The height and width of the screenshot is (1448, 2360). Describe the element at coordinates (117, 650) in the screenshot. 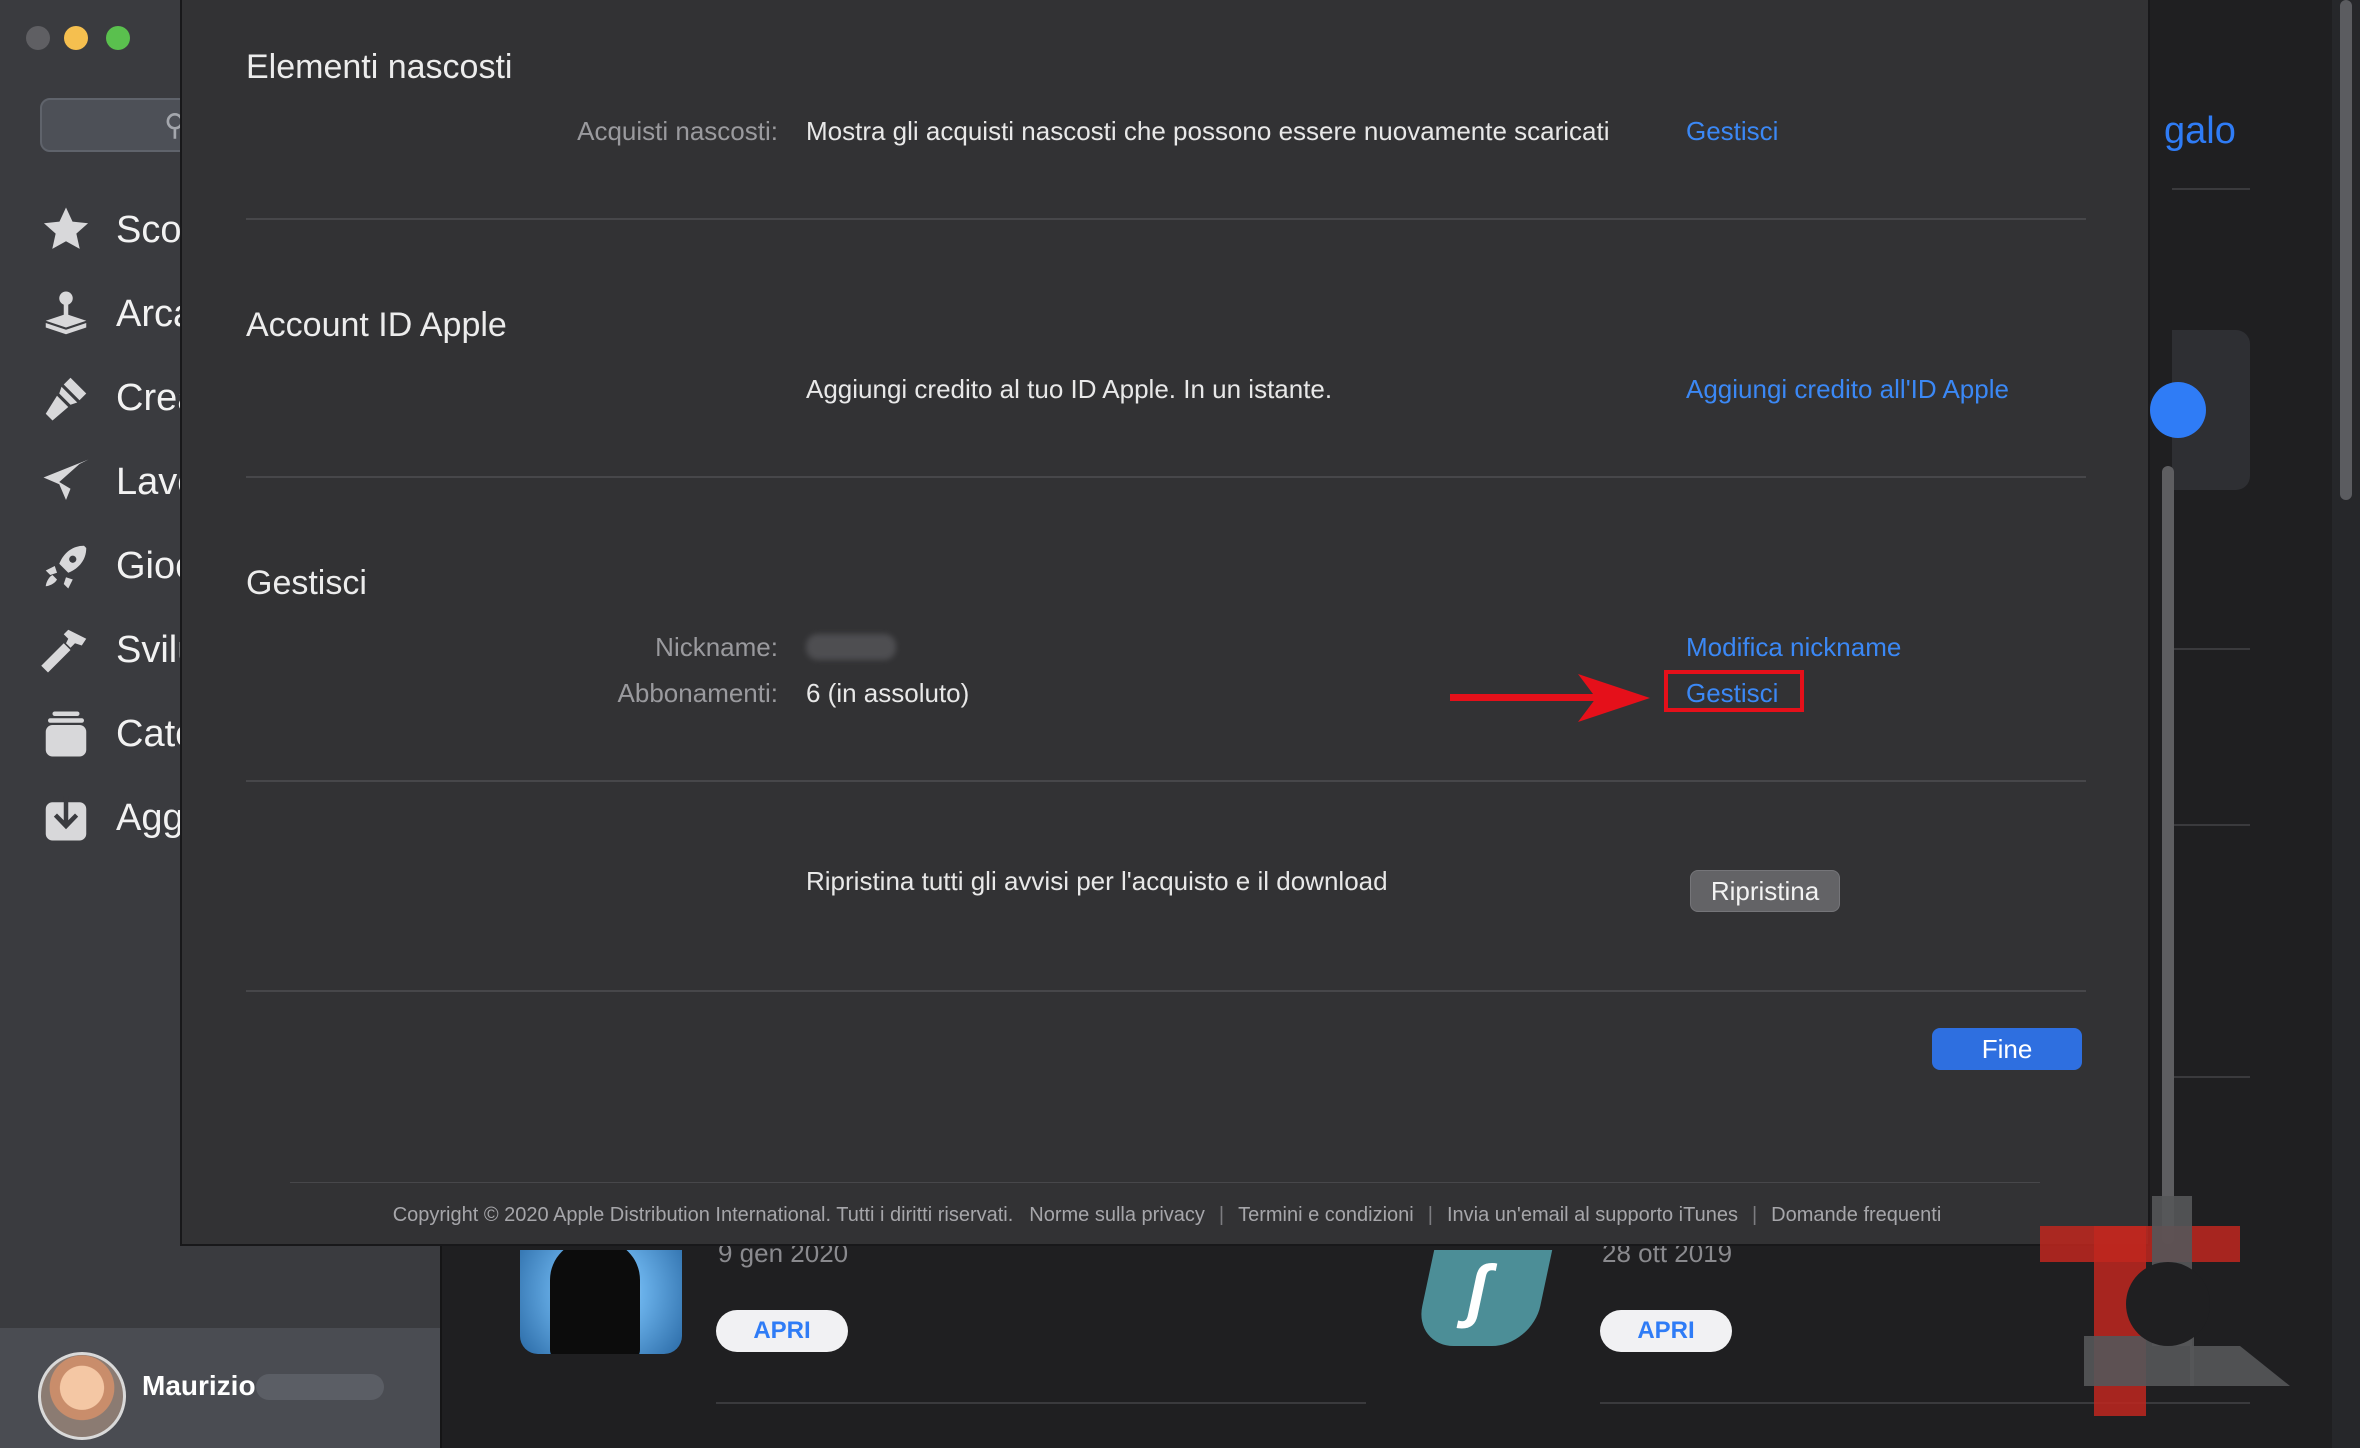

I see `sidebar-item-develop: Svilu` at that location.